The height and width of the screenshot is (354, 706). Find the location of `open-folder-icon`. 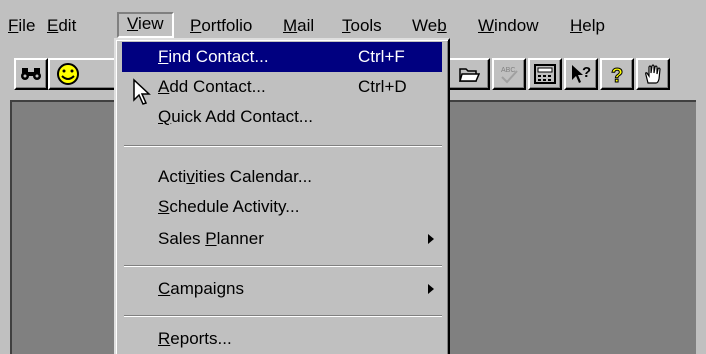

open-folder-icon is located at coordinates (469, 75).